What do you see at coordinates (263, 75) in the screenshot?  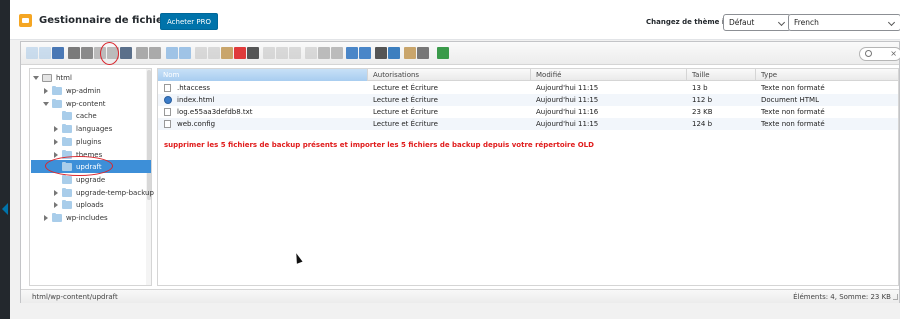 I see `column-header-name: Nom` at bounding box center [263, 75].